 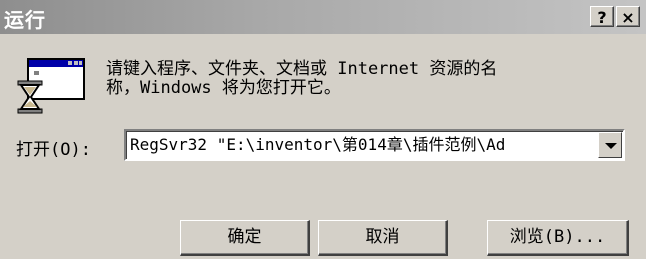 I want to click on description-line-2: 称，Windows 将为您打开它。, so click(x=223, y=88).